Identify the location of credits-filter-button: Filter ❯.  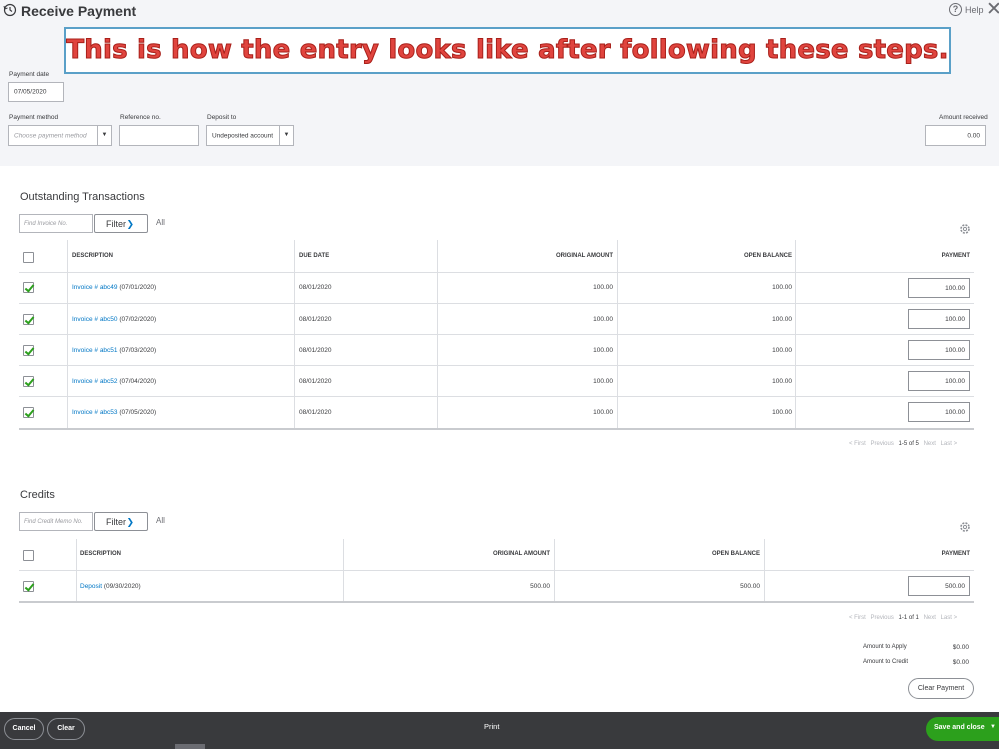
(121, 521).